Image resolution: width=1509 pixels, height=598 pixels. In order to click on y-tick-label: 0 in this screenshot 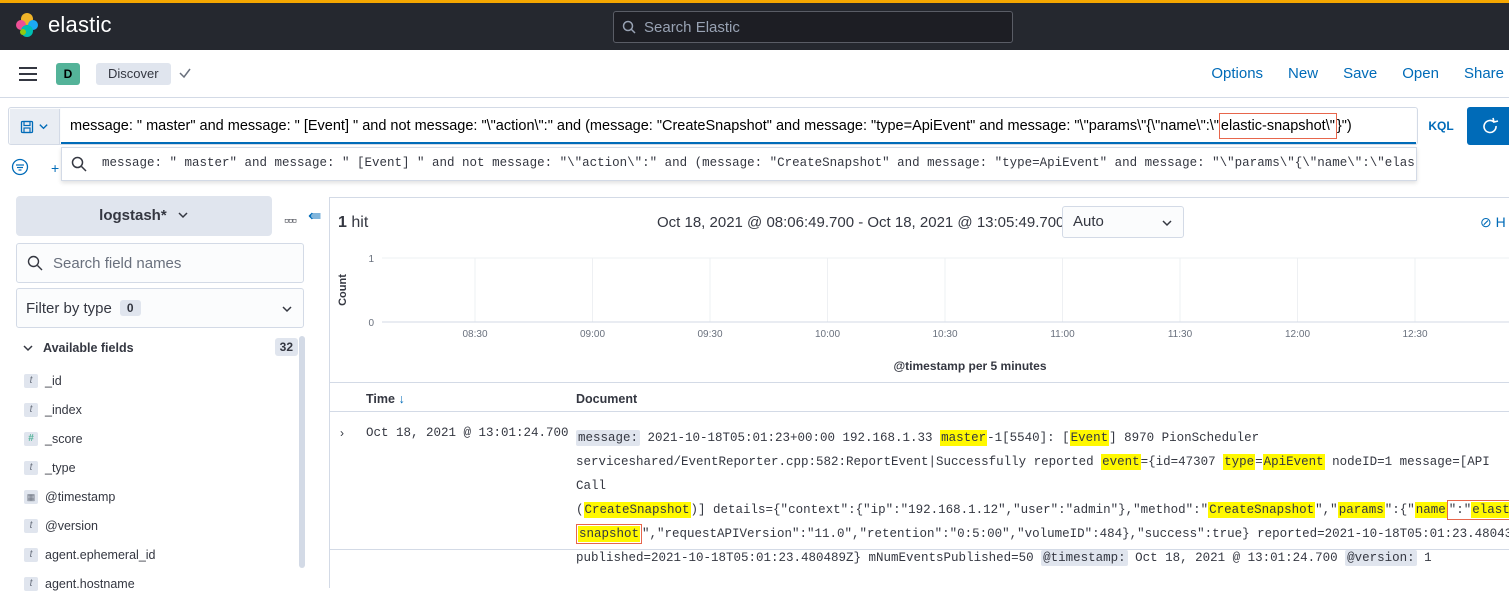, I will do `click(371, 323)`.